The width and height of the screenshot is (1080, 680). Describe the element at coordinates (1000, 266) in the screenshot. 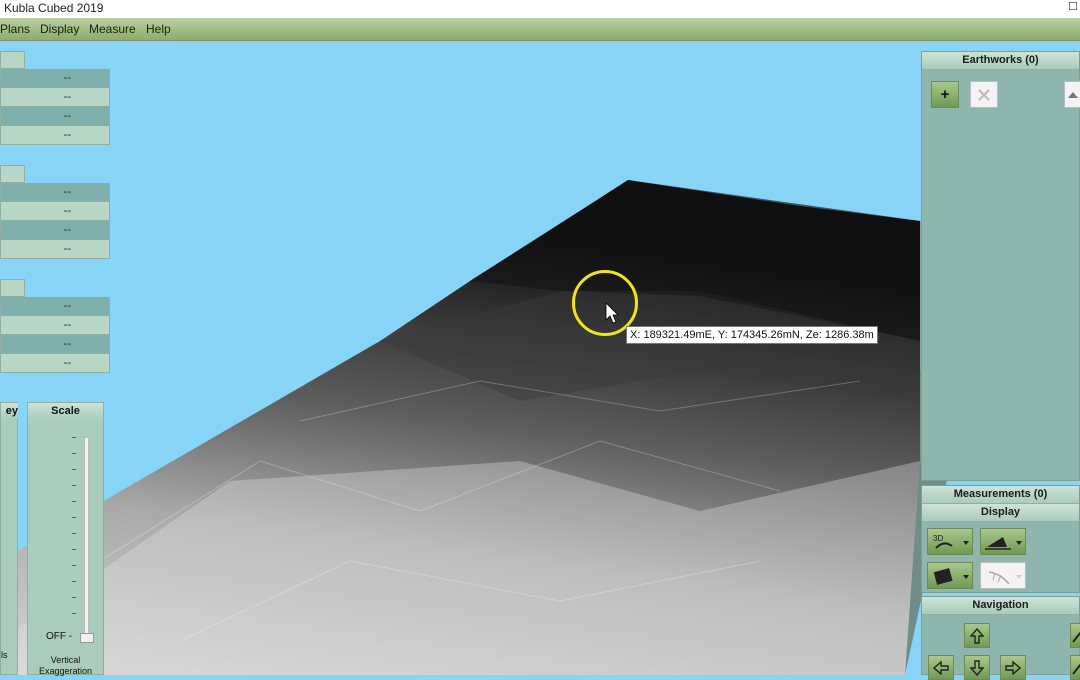

I see `earthworks-panel: Earthworks (0) +` at that location.